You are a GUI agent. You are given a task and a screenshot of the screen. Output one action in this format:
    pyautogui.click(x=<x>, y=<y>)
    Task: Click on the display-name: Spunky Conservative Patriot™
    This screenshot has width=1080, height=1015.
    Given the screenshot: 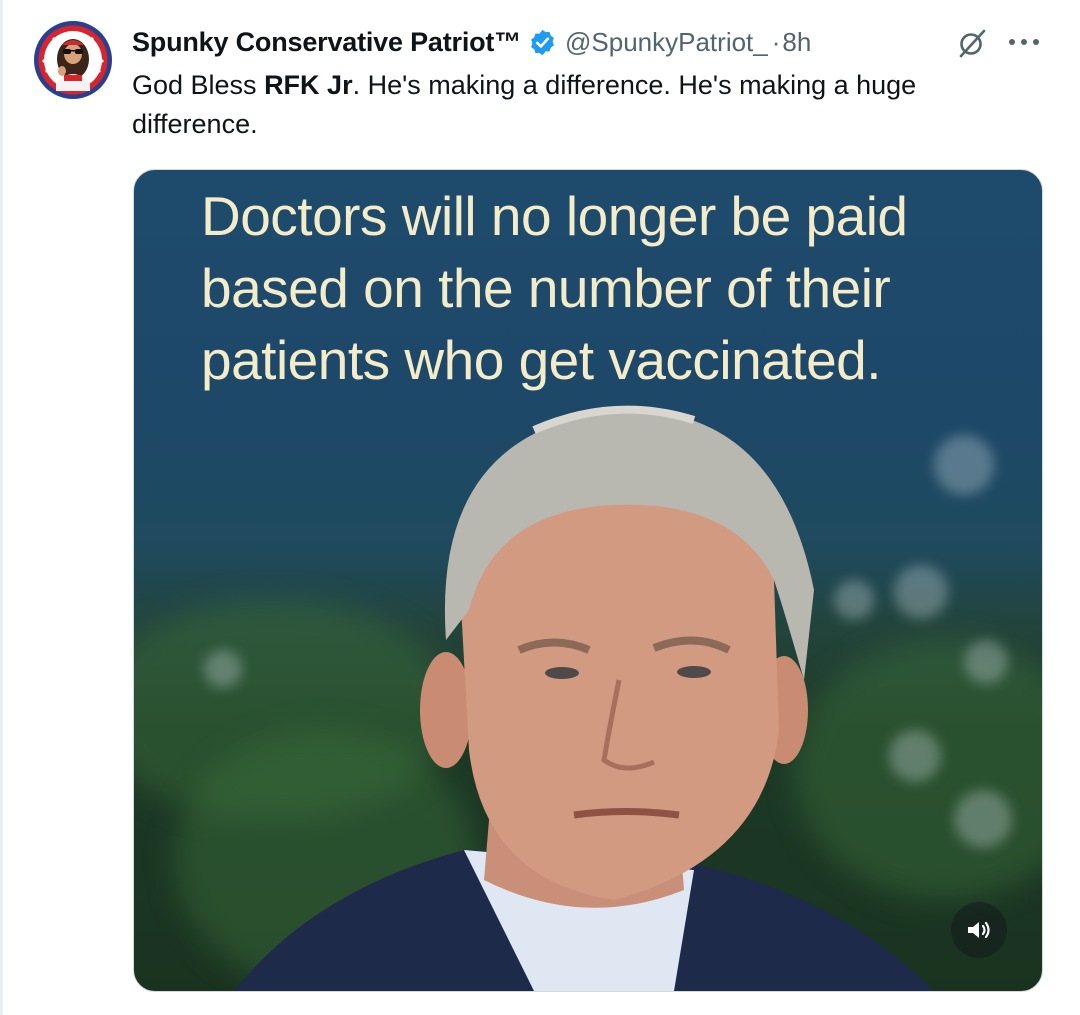 What is the action you would take?
    pyautogui.click(x=326, y=42)
    